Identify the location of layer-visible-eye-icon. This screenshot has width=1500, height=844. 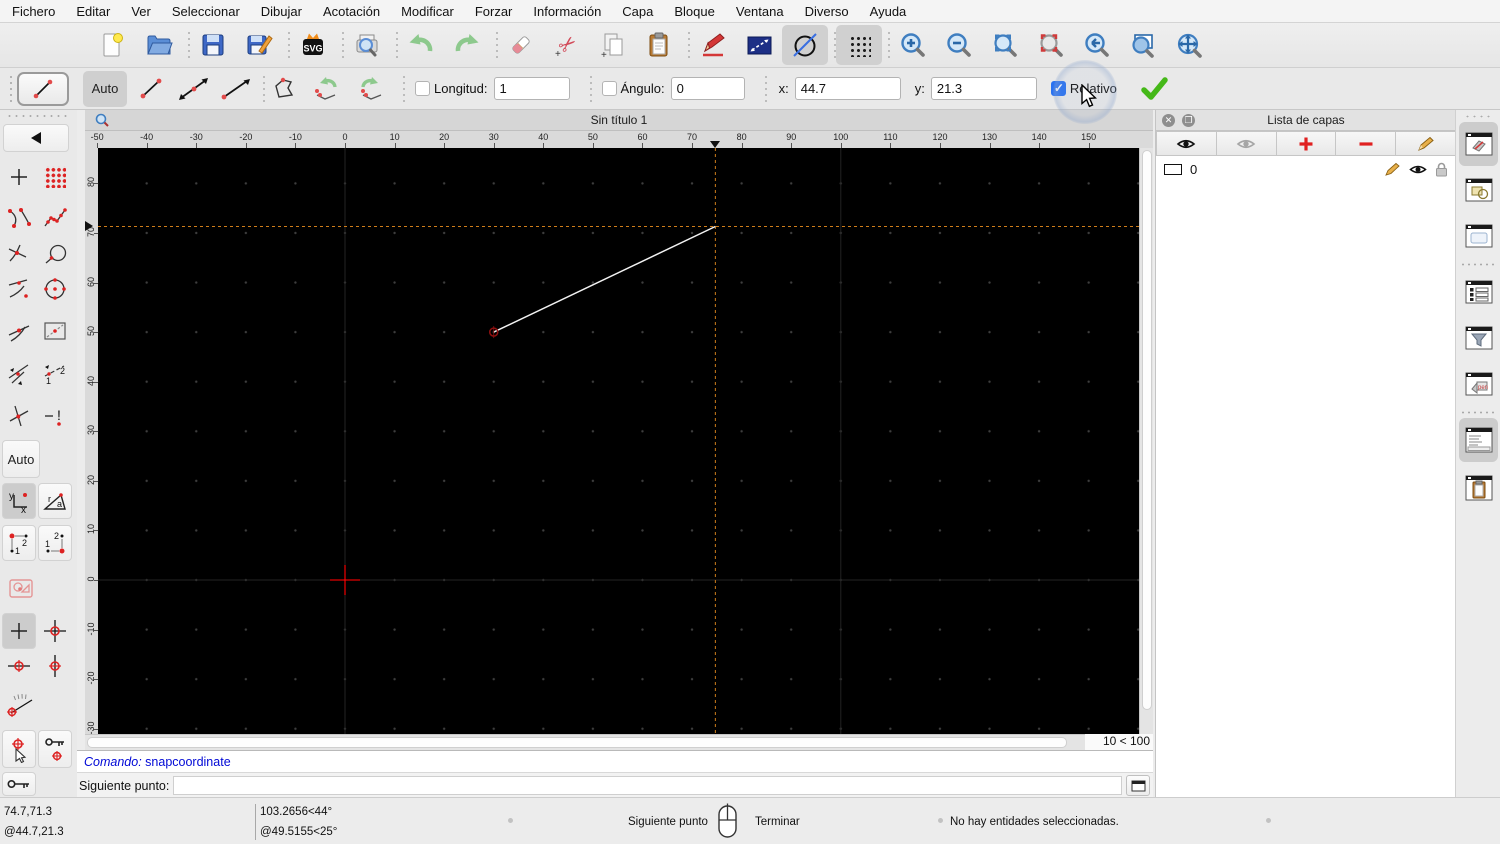
(1418, 169).